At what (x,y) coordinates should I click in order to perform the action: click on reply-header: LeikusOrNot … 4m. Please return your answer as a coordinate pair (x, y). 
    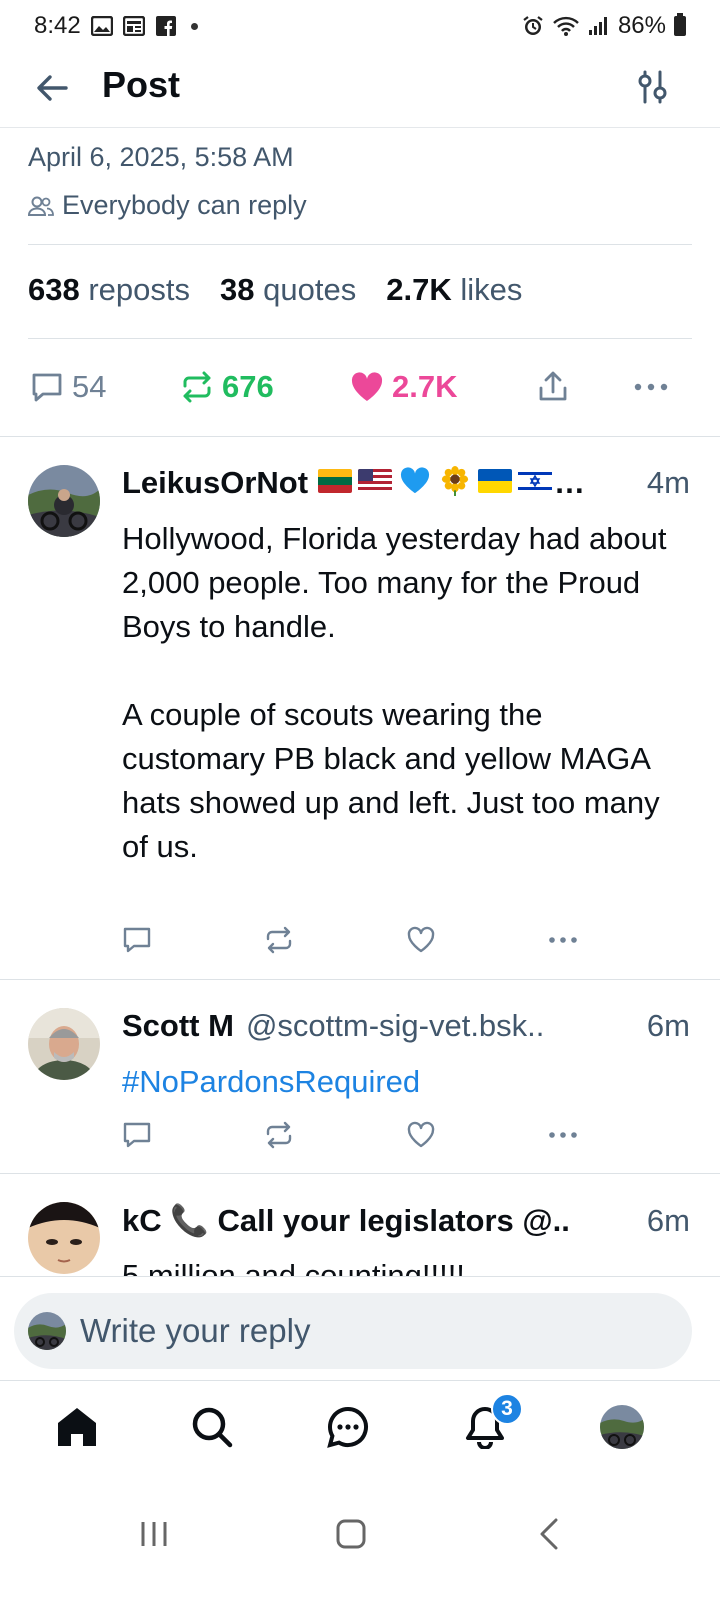
    Looking at the image, I should click on (406, 483).